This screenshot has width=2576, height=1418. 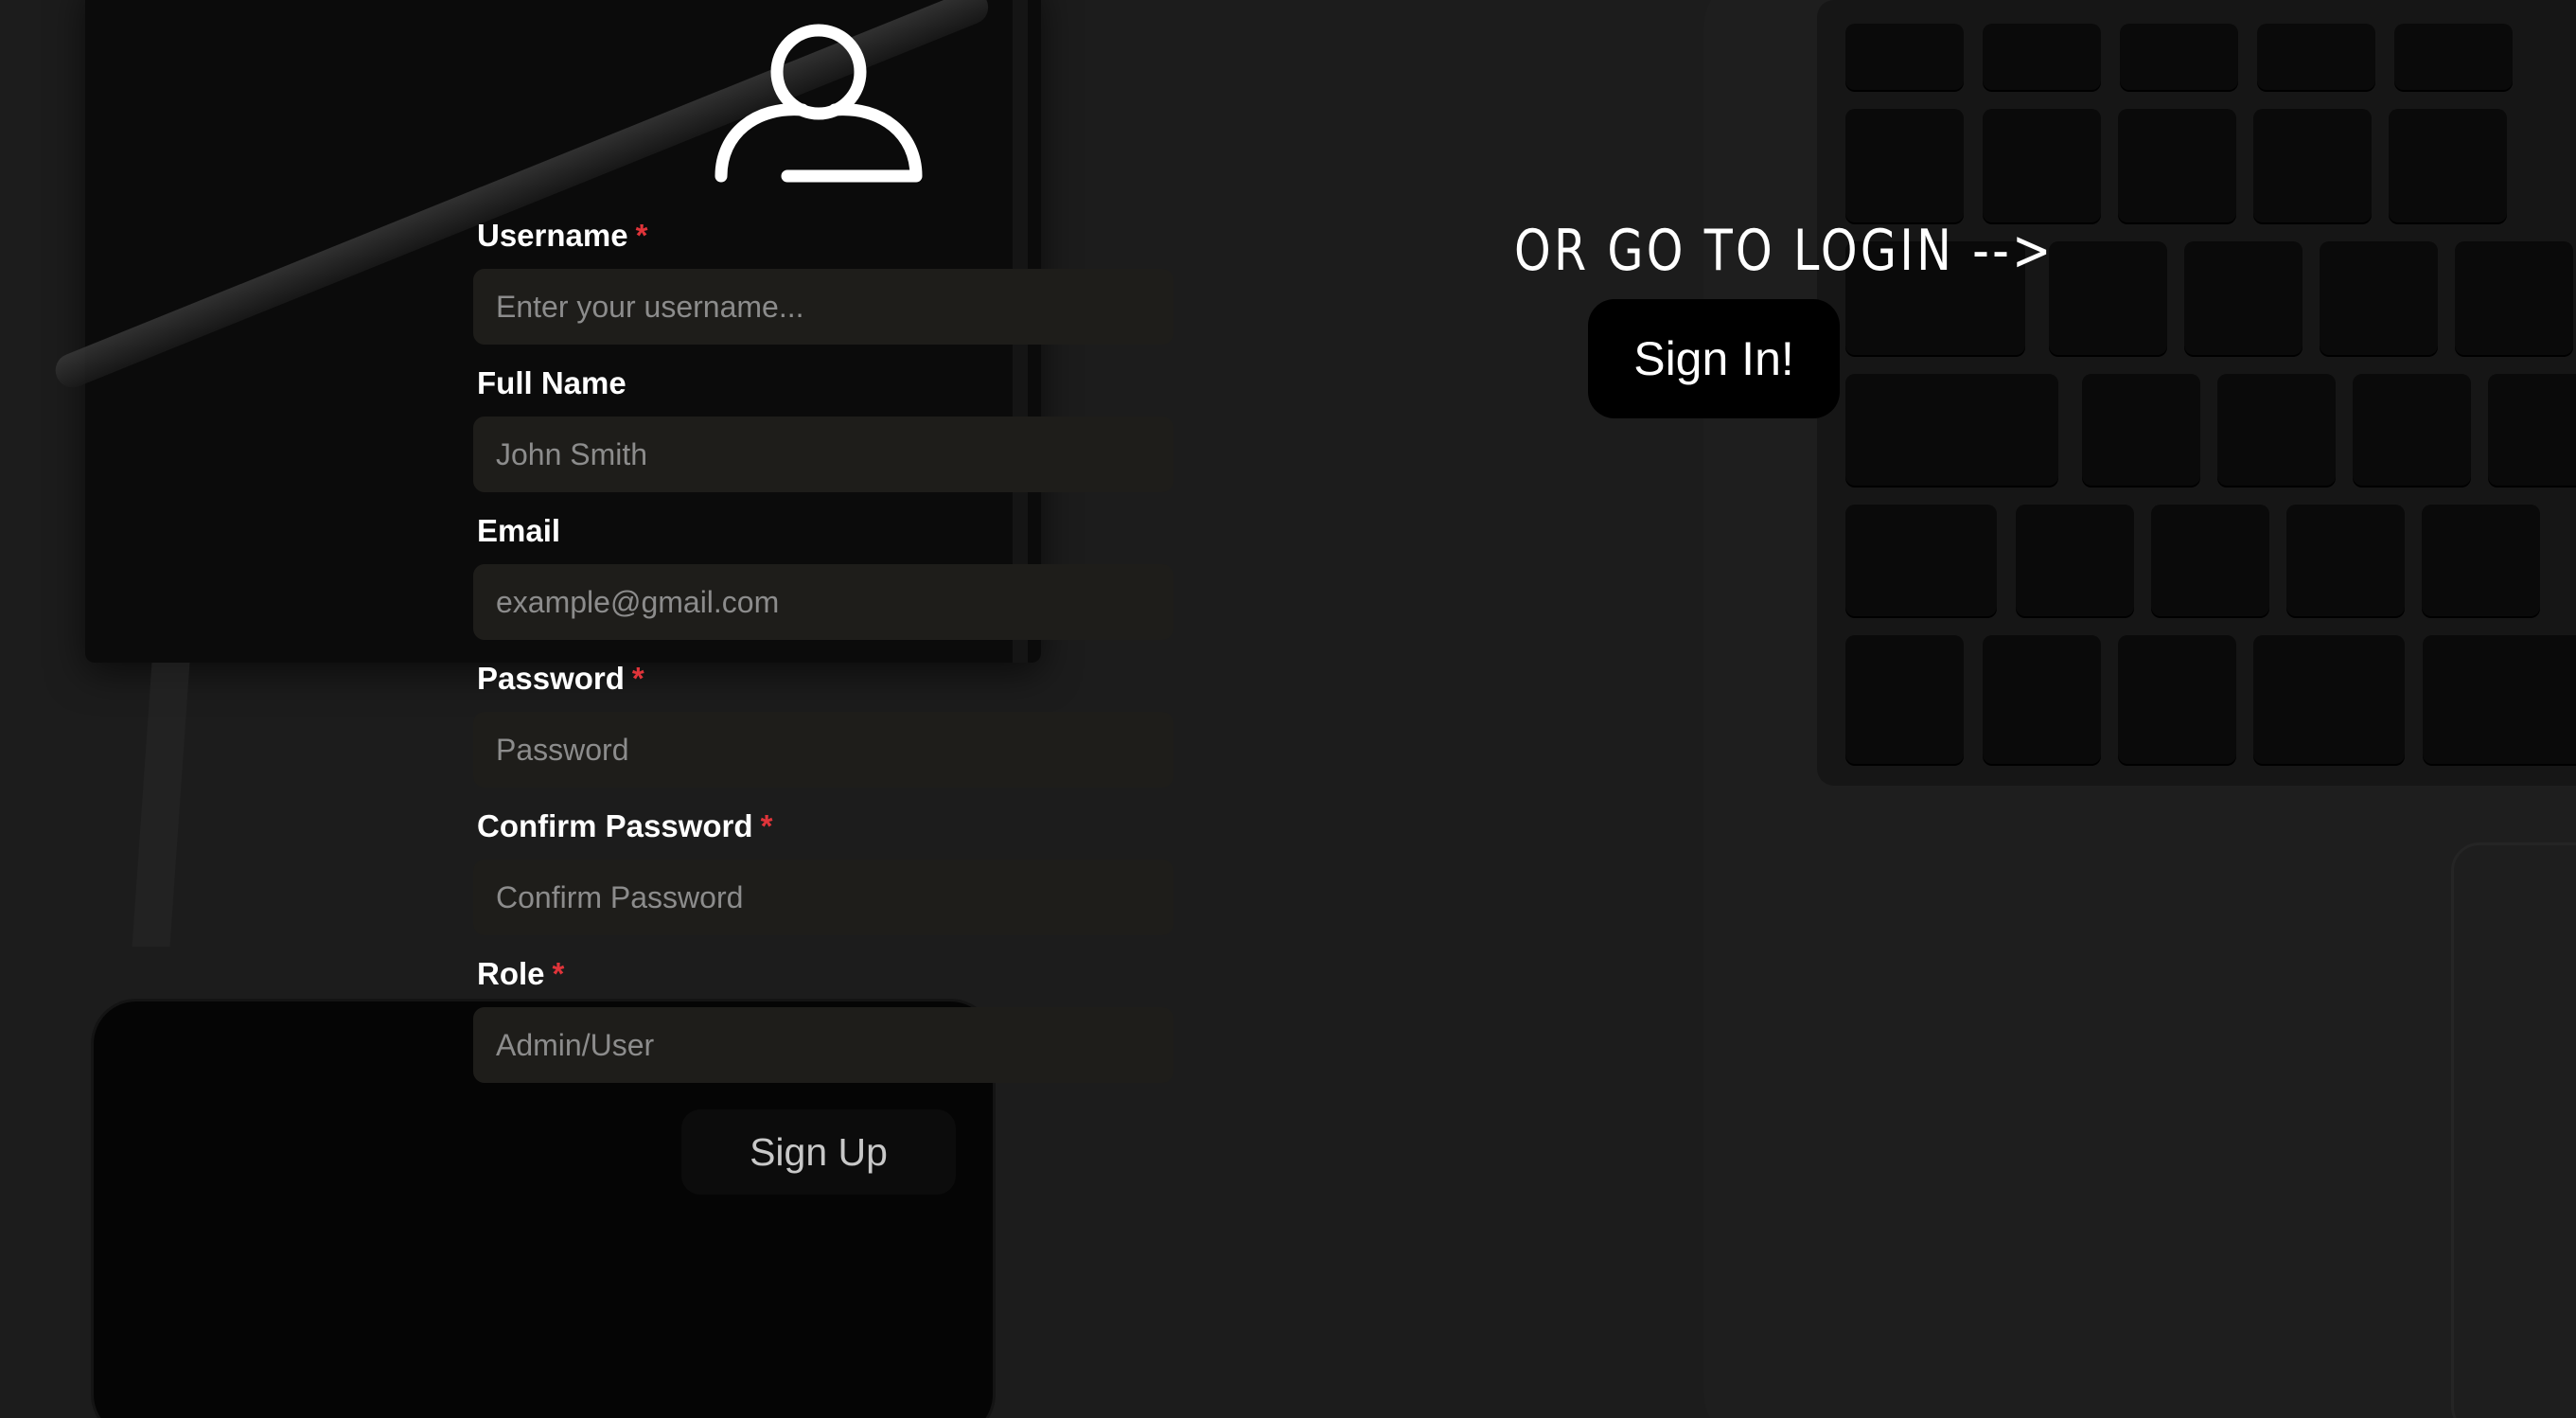 I want to click on sign-in-button: Sign In!, so click(x=1714, y=358).